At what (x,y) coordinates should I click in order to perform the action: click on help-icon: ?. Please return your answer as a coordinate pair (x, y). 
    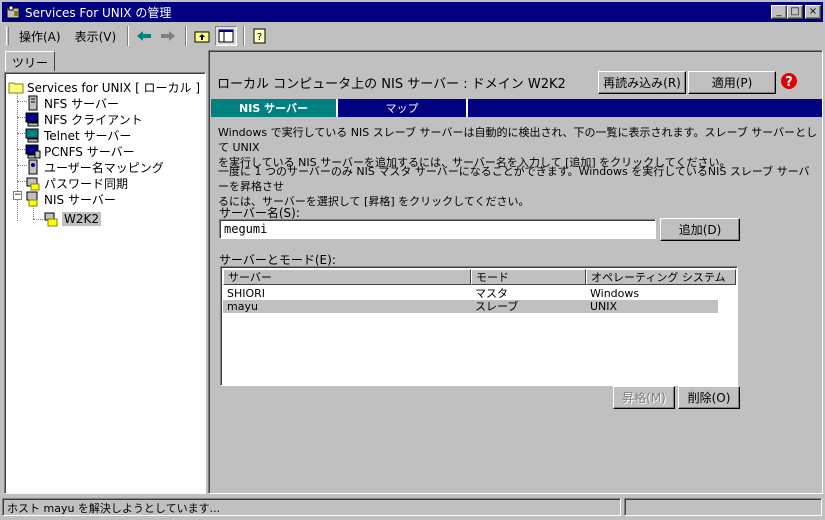
    Looking at the image, I should click on (789, 81).